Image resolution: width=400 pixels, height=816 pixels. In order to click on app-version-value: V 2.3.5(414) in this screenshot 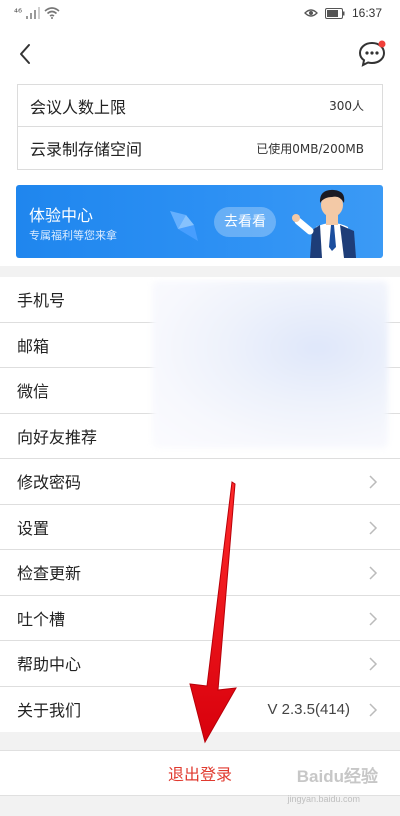, I will do `click(308, 709)`.